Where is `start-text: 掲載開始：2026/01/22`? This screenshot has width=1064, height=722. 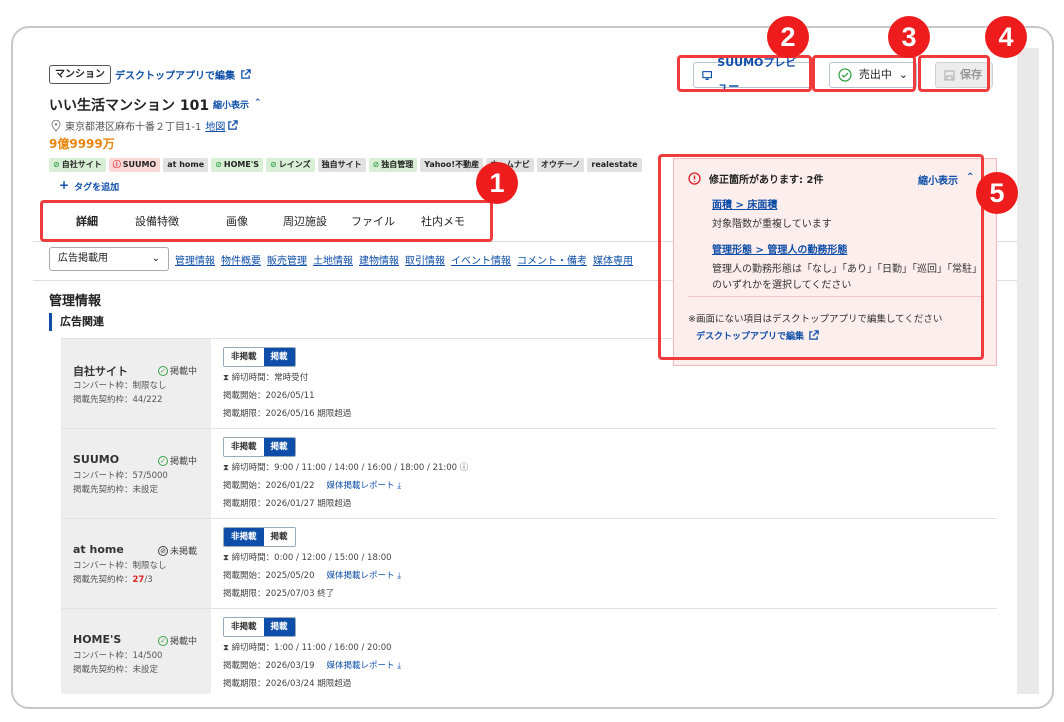 start-text: 掲載開始：2026/01/22 is located at coordinates (269, 486).